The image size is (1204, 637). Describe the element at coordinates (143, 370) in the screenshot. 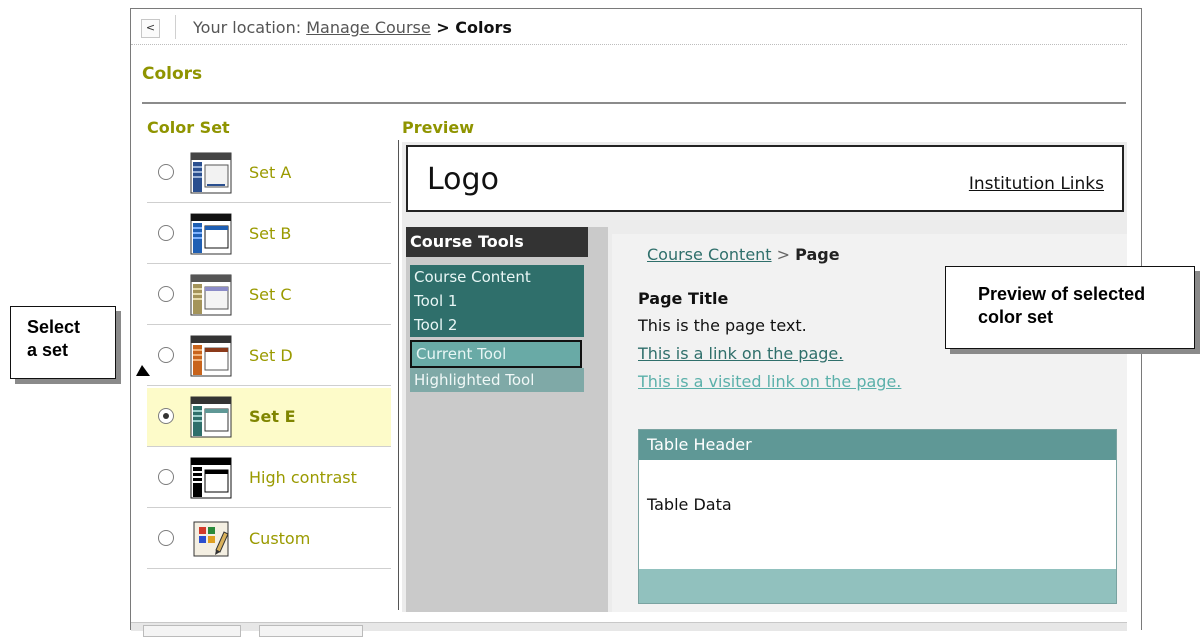

I see `callout-arrow-icon` at that location.